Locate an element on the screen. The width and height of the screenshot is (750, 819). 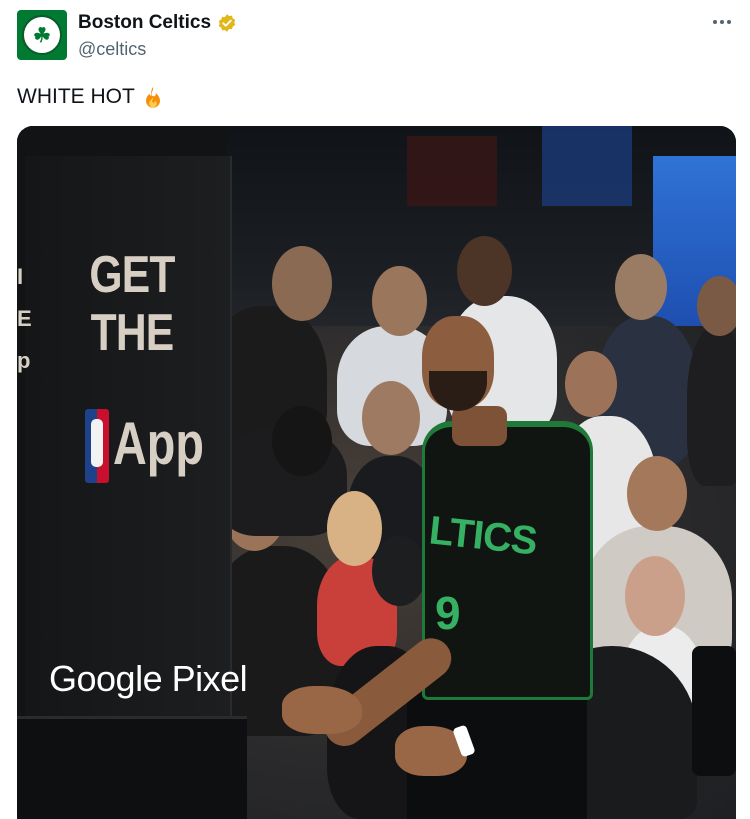
stanchion-base is located at coordinates (132, 767).